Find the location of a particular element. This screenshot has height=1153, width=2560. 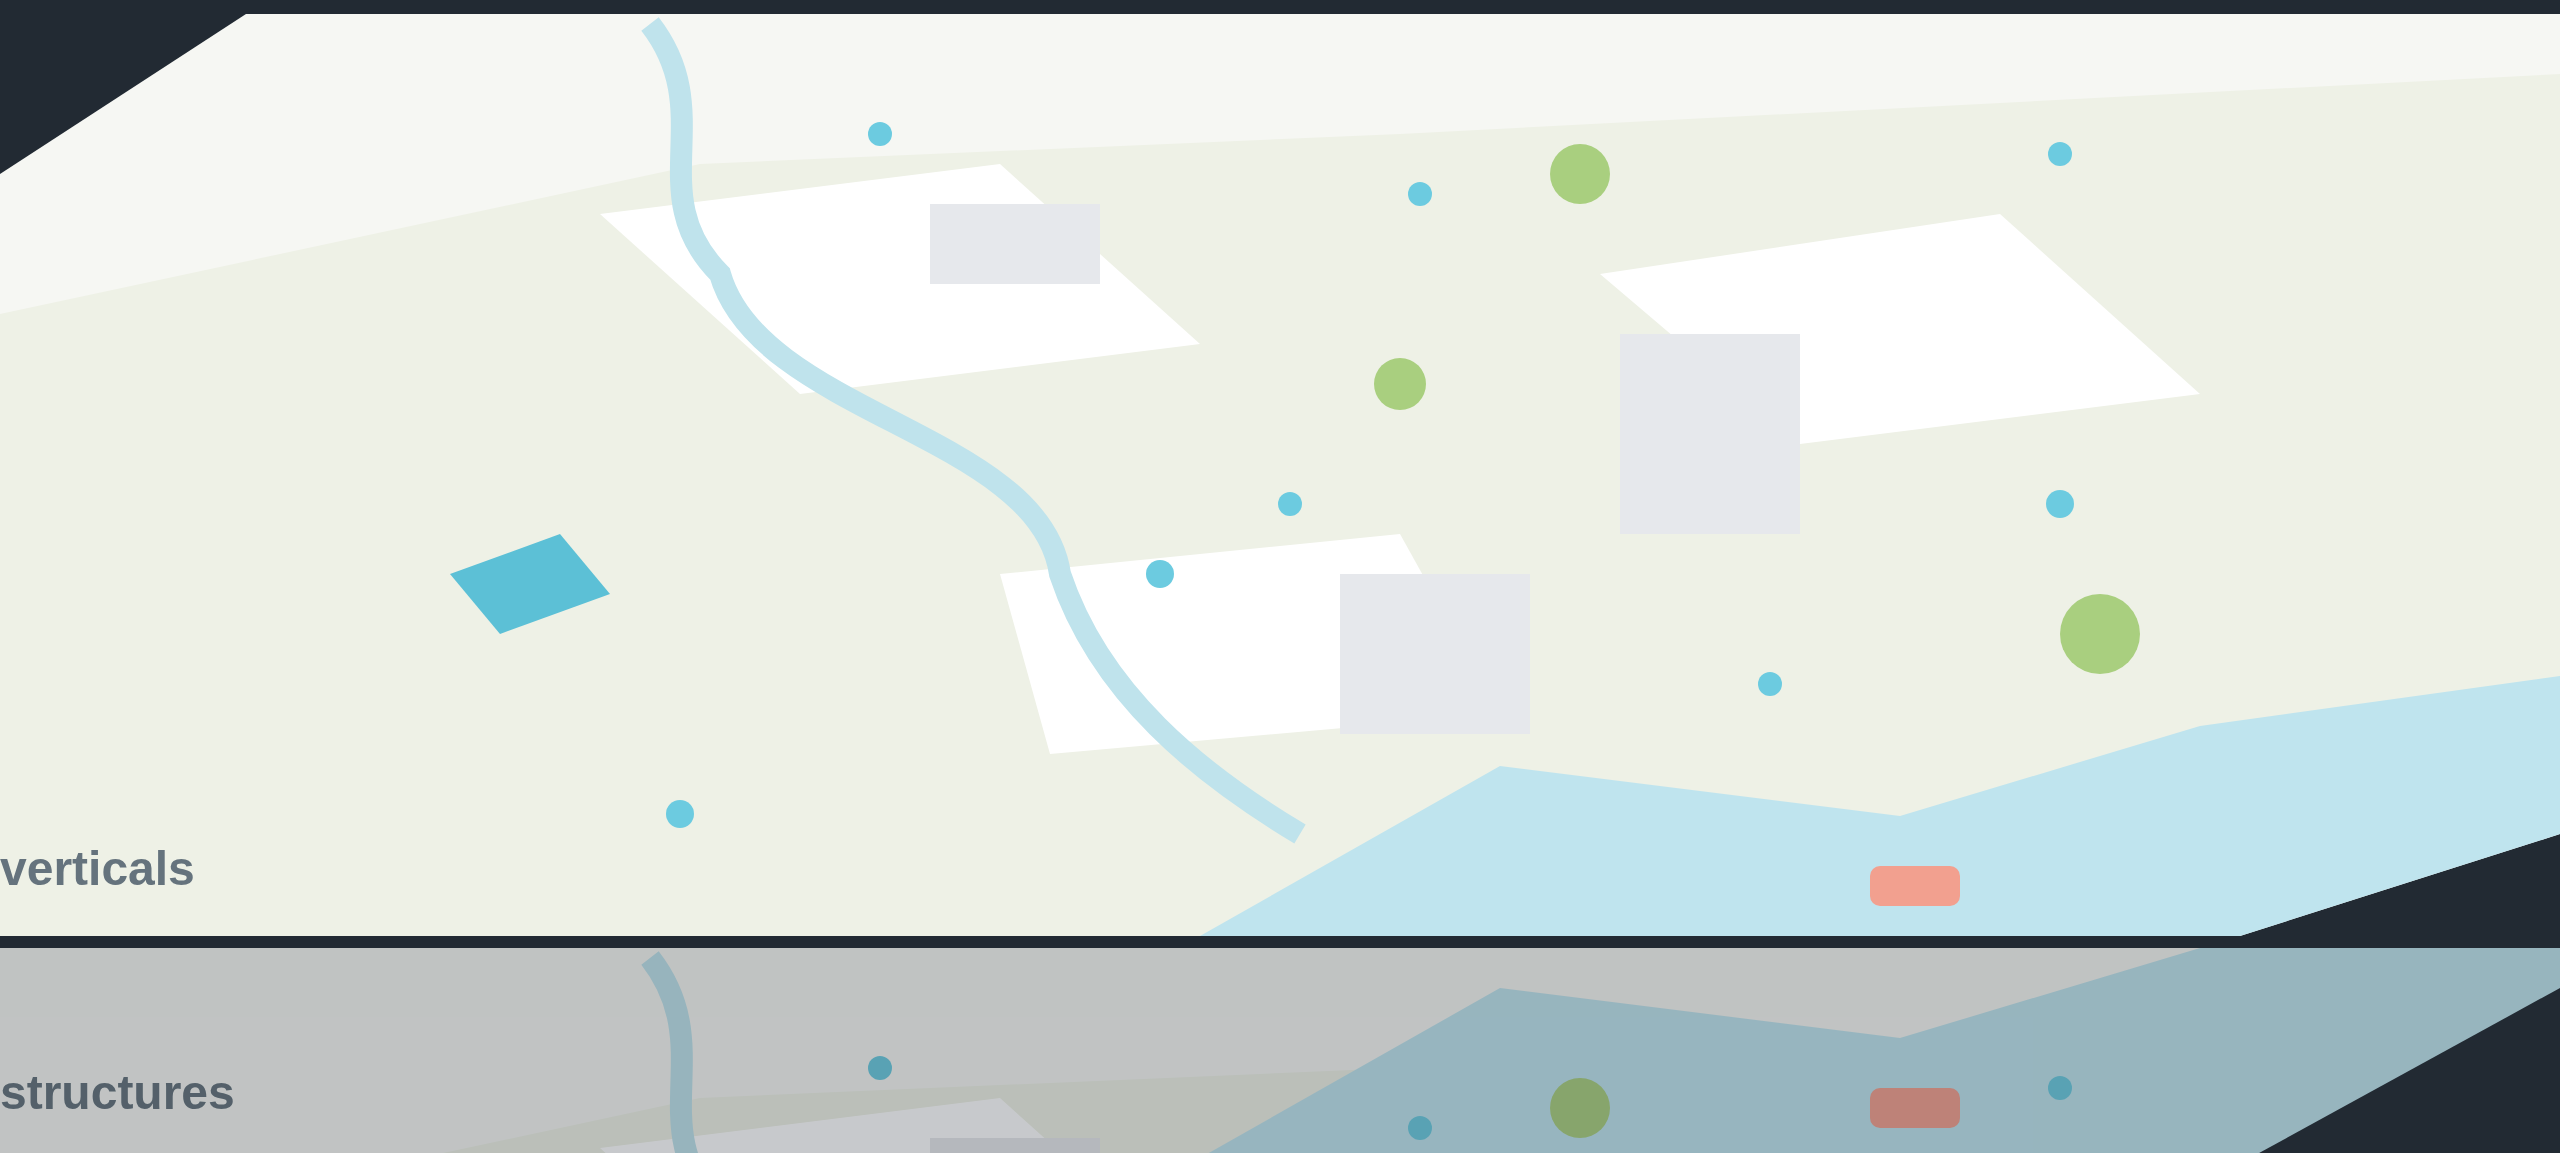

caption: structures is located at coordinates (117, 1092).